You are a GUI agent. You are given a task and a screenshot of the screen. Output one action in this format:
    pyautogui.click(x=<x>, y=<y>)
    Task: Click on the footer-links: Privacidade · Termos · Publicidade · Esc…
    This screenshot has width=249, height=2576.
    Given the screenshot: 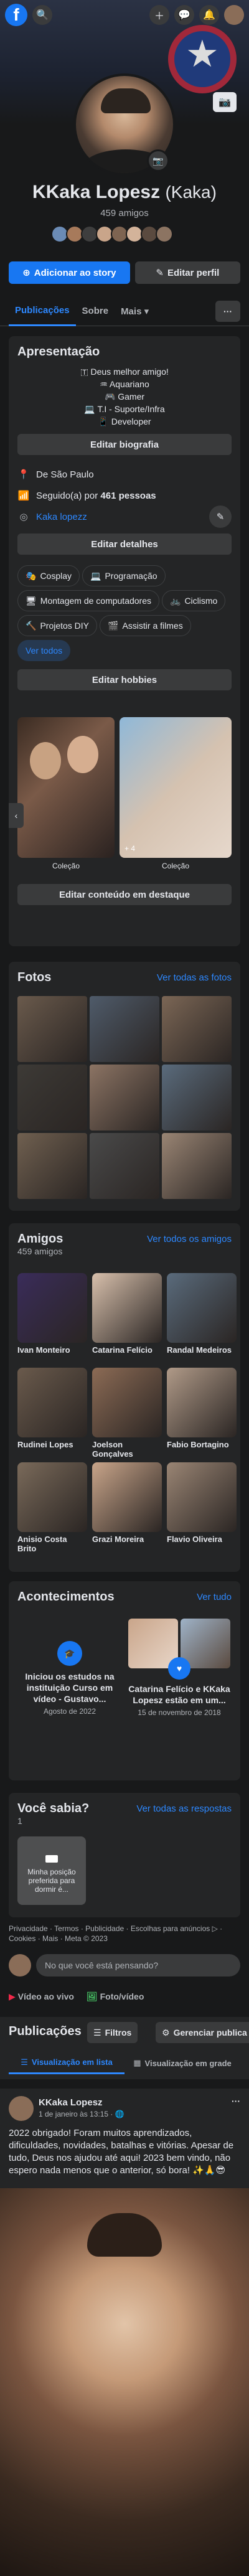 What is the action you would take?
    pyautogui.click(x=125, y=1934)
    